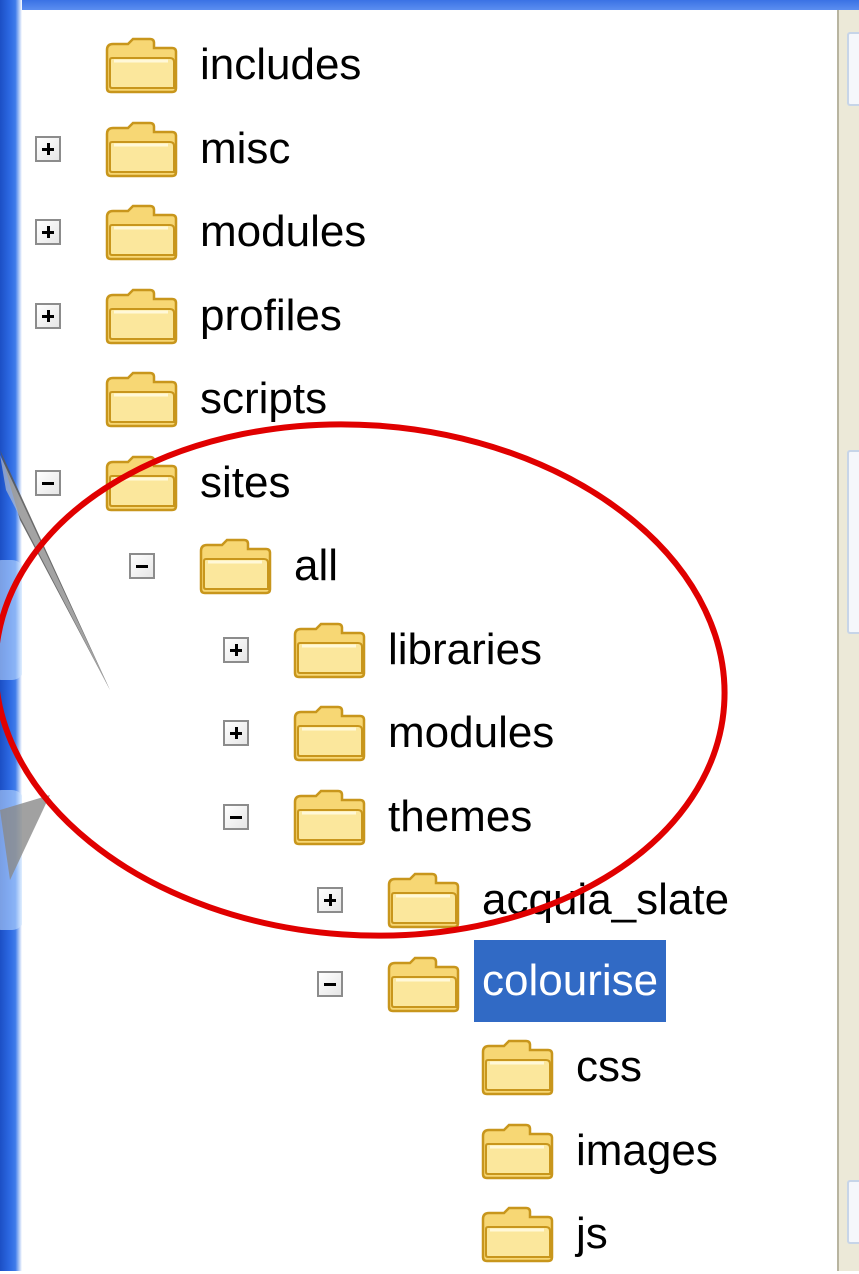  What do you see at coordinates (609, 1067) in the screenshot?
I see `tree-item-label: css` at bounding box center [609, 1067].